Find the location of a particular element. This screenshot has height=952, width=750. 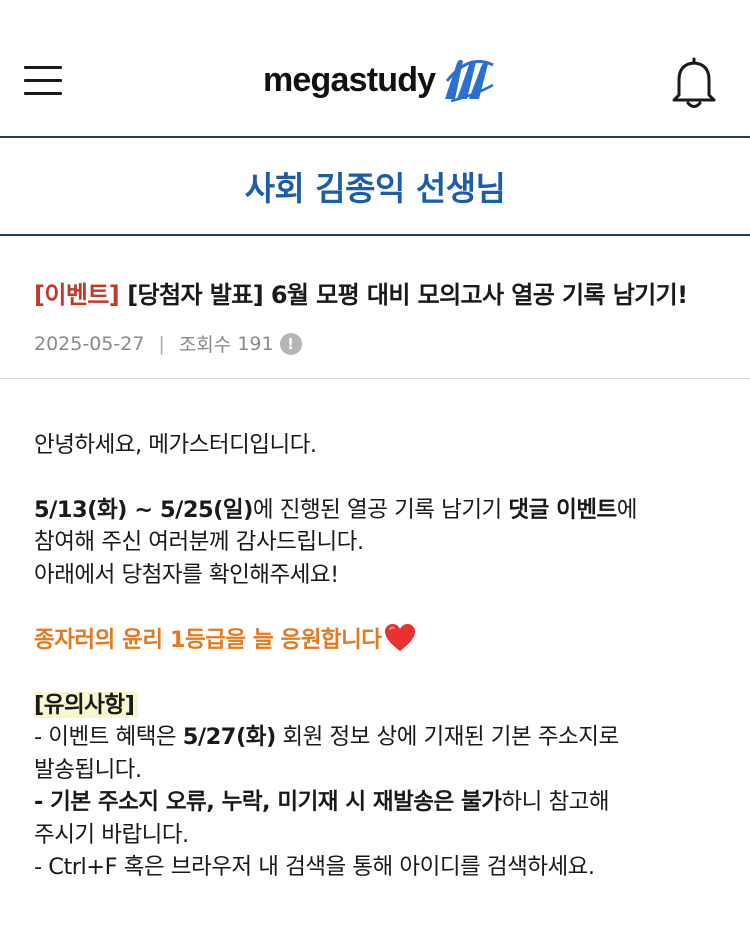

notice-2-cont: 주시기 바랍니다. is located at coordinates (111, 834).